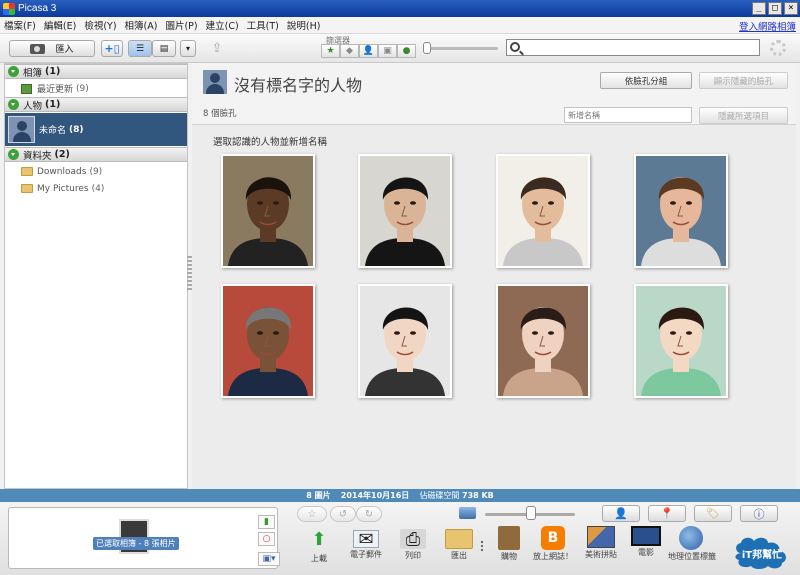  I want to click on movies-filter-button: ▣, so click(387, 51).